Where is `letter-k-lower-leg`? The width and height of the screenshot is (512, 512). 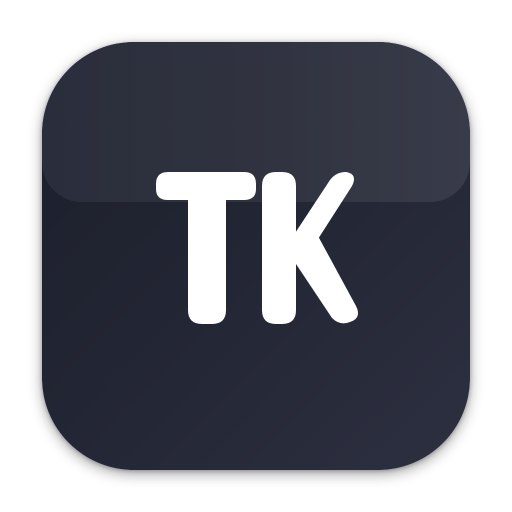
letter-k-lower-leg is located at coordinates (325, 280).